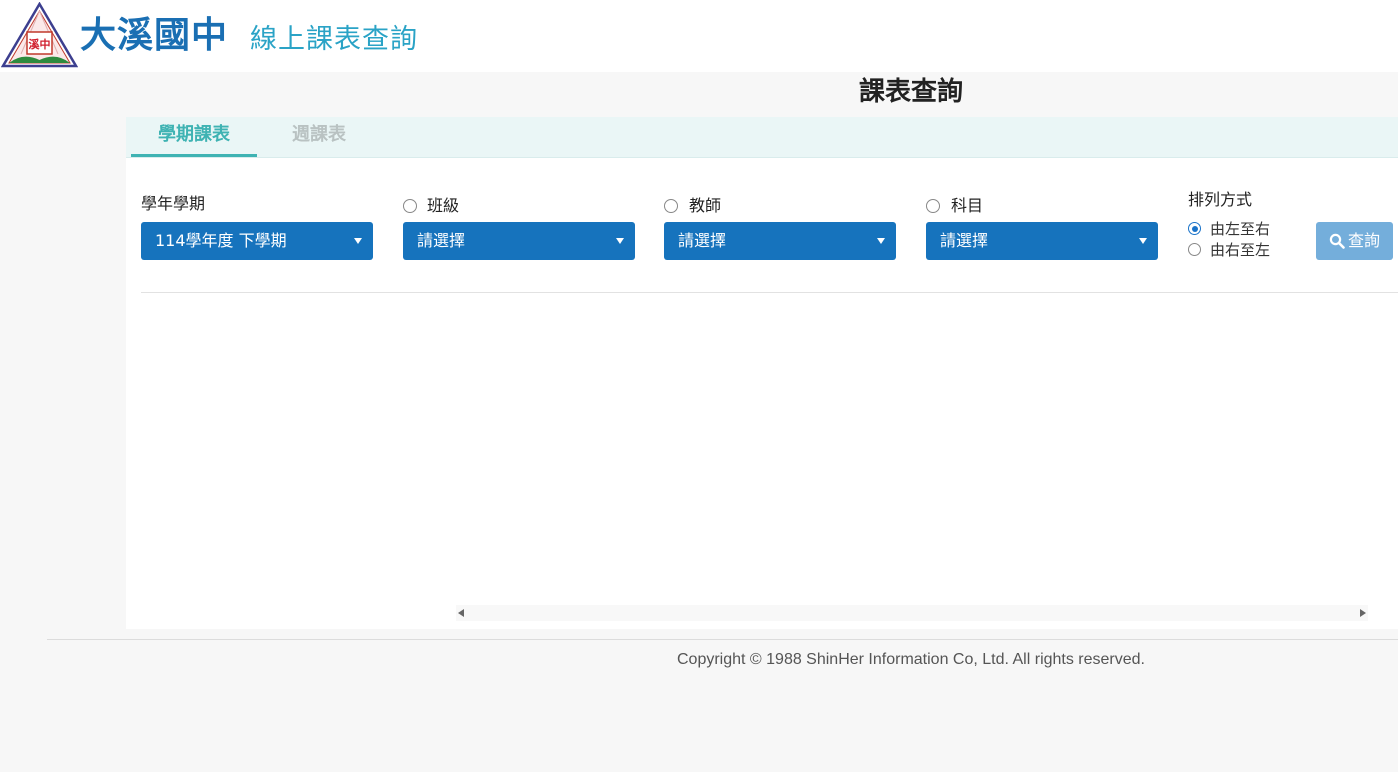  What do you see at coordinates (722, 639) in the screenshot?
I see `footer-divider` at bounding box center [722, 639].